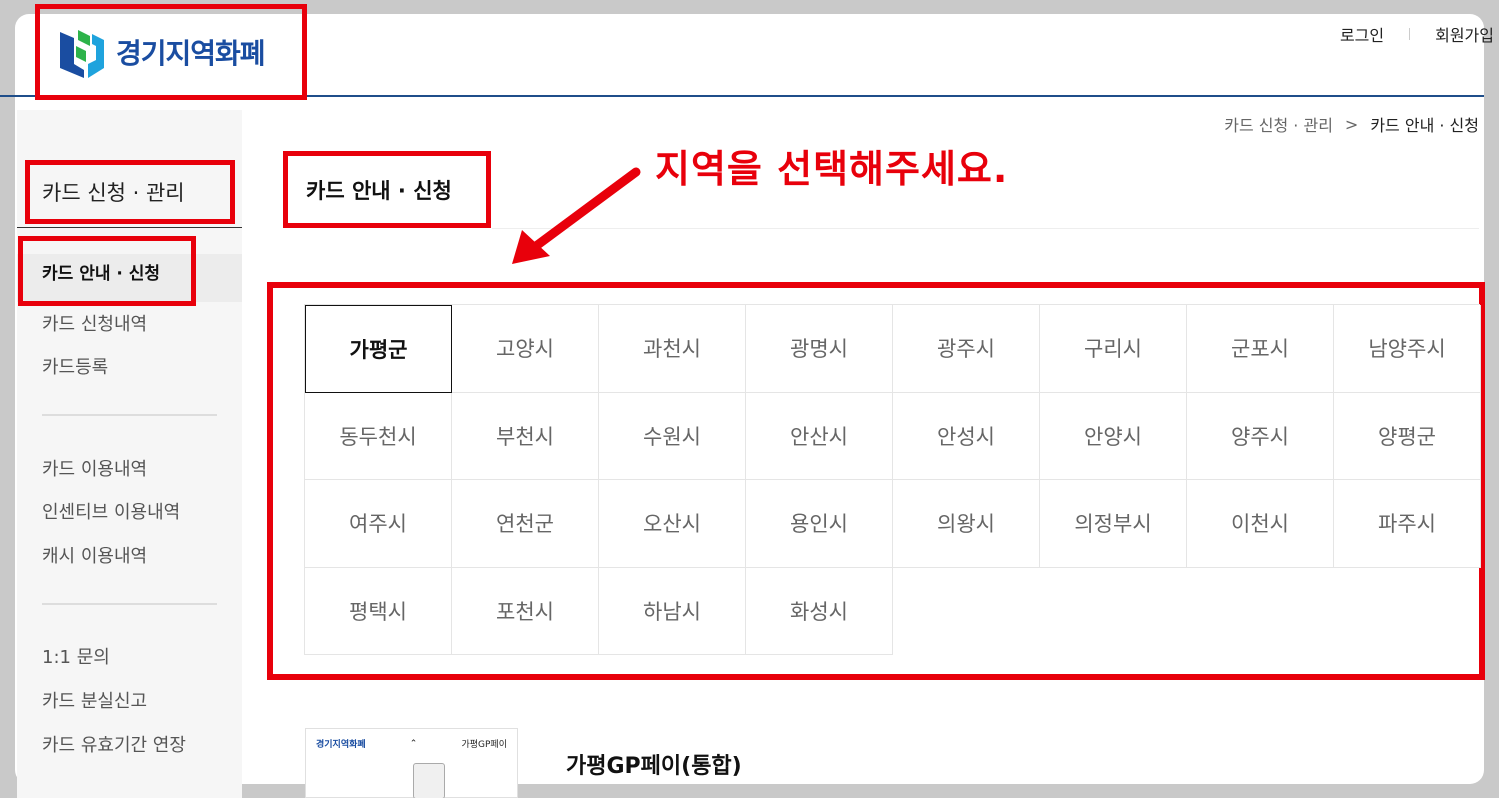 This screenshot has height=798, width=1499. I want to click on card-thumbnail: 경기지역화폐 ⌃ 가평GP페이, so click(411, 763).